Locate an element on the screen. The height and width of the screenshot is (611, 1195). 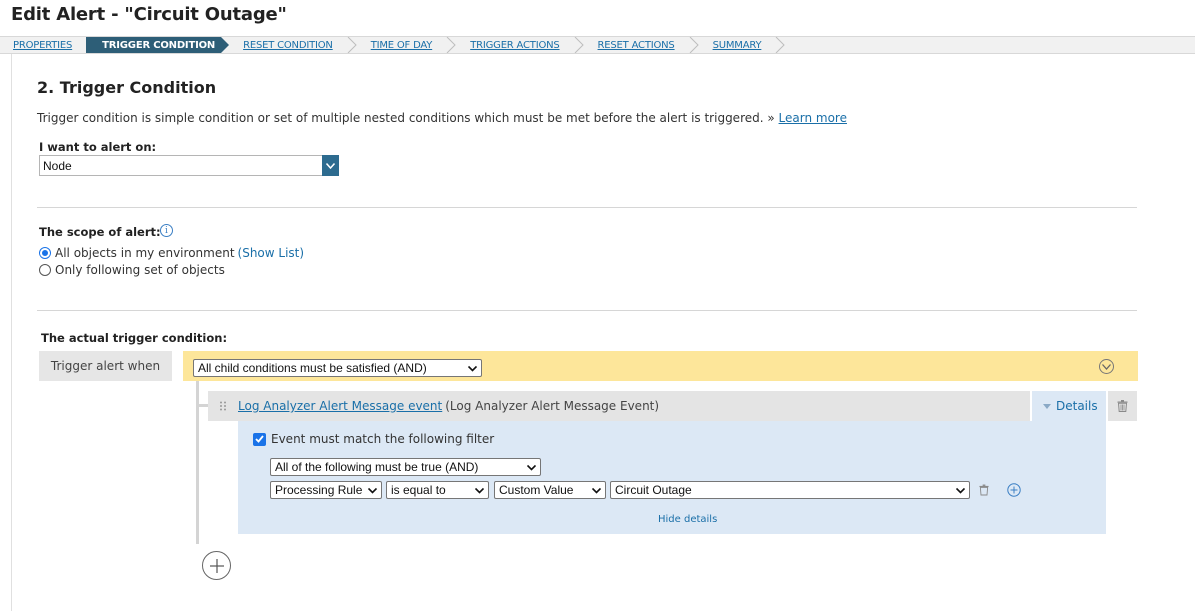
trigger-condition-label: The actual trigger condition: is located at coordinates (134, 338).